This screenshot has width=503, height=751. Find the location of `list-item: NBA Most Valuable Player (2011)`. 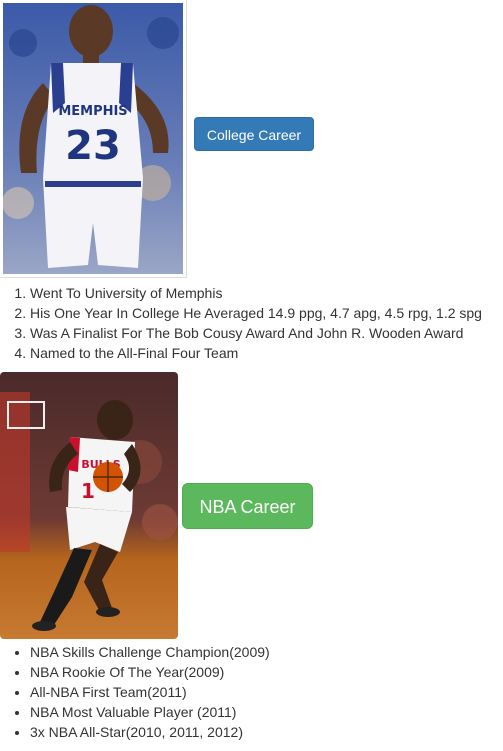

list-item: NBA Most Valuable Player (2011) is located at coordinates (150, 712).